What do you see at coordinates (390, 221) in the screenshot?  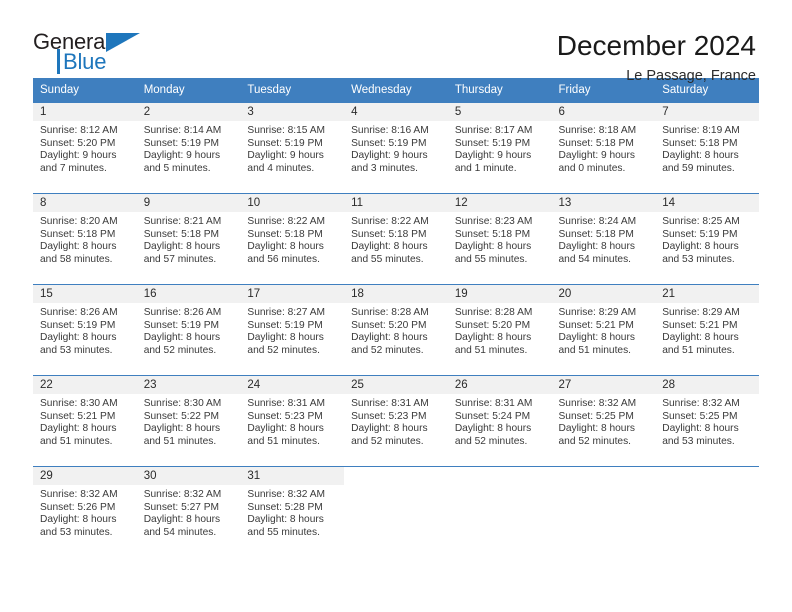 I see `sunrise-text: Sunrise: 8:22 AM` at bounding box center [390, 221].